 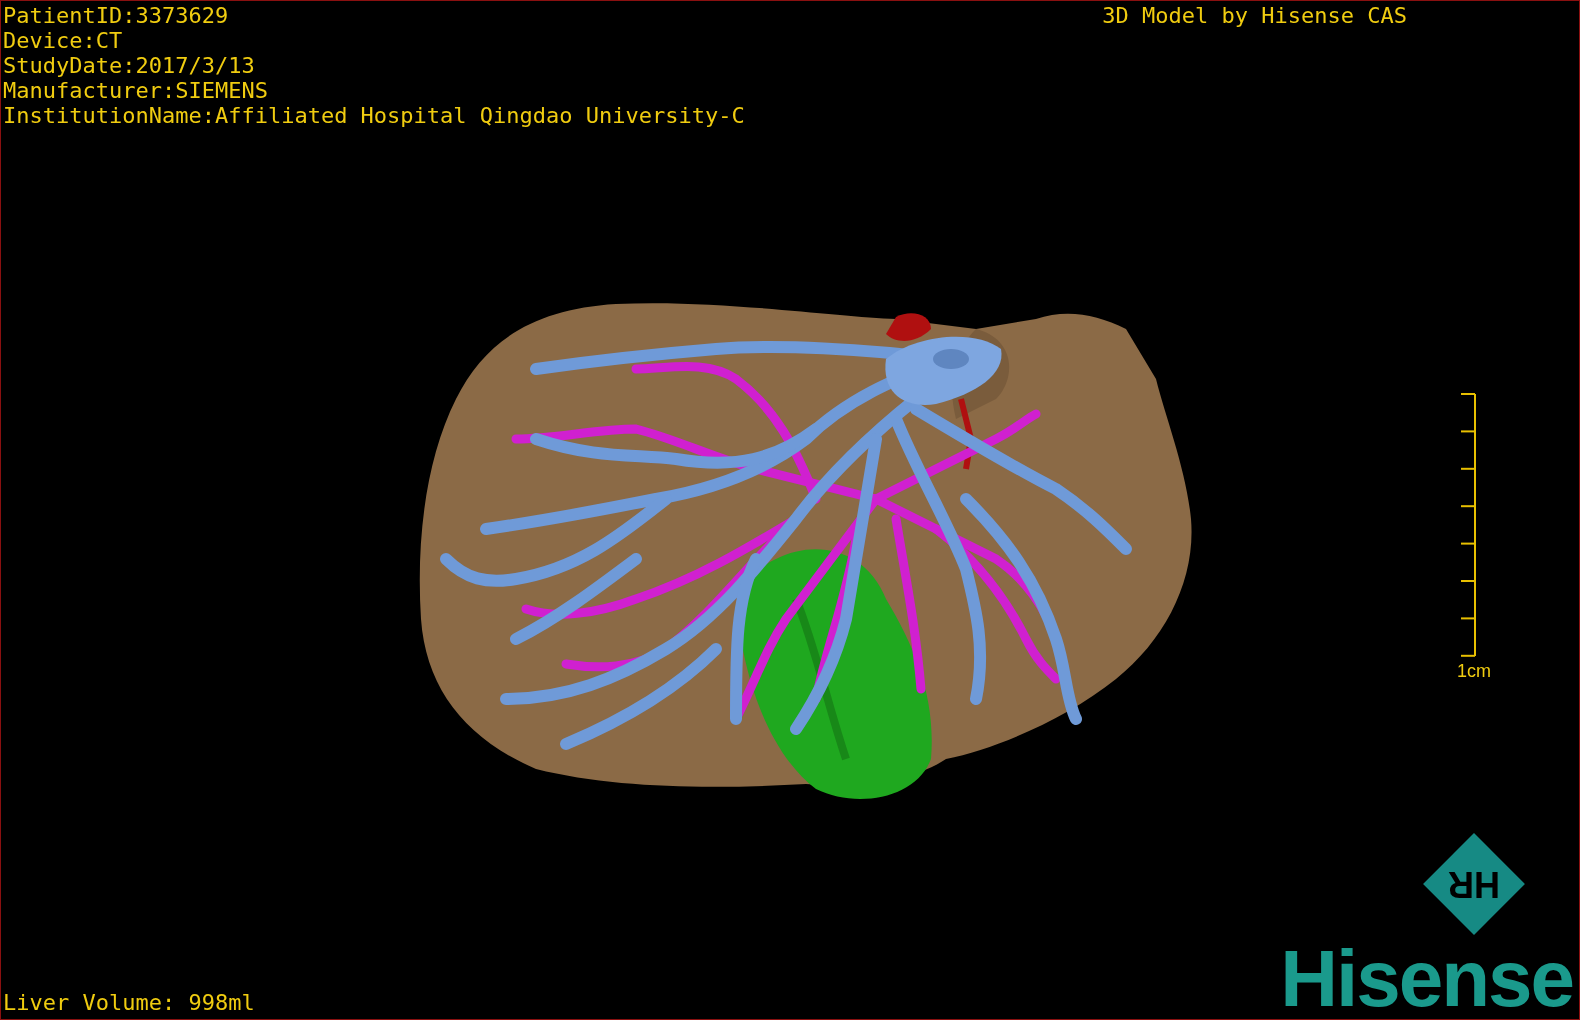 What do you see at coordinates (128, 1003) in the screenshot?
I see `liver-volume-text: Liver Volume: 998ml` at bounding box center [128, 1003].